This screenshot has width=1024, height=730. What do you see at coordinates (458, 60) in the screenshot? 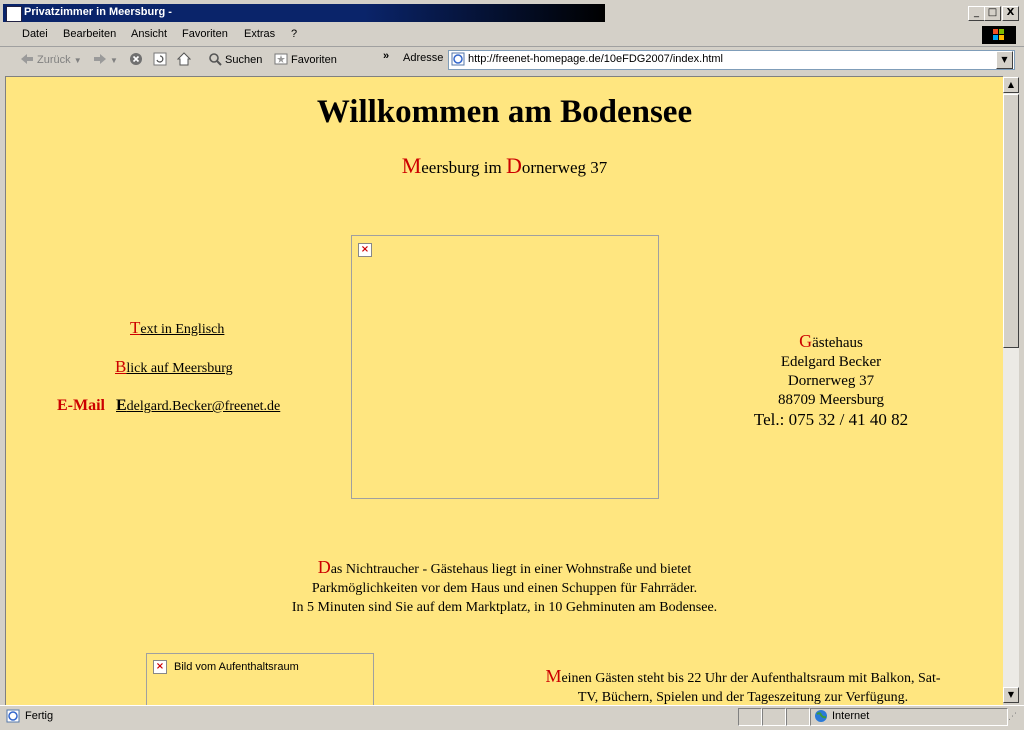
I see `page-icon` at bounding box center [458, 60].